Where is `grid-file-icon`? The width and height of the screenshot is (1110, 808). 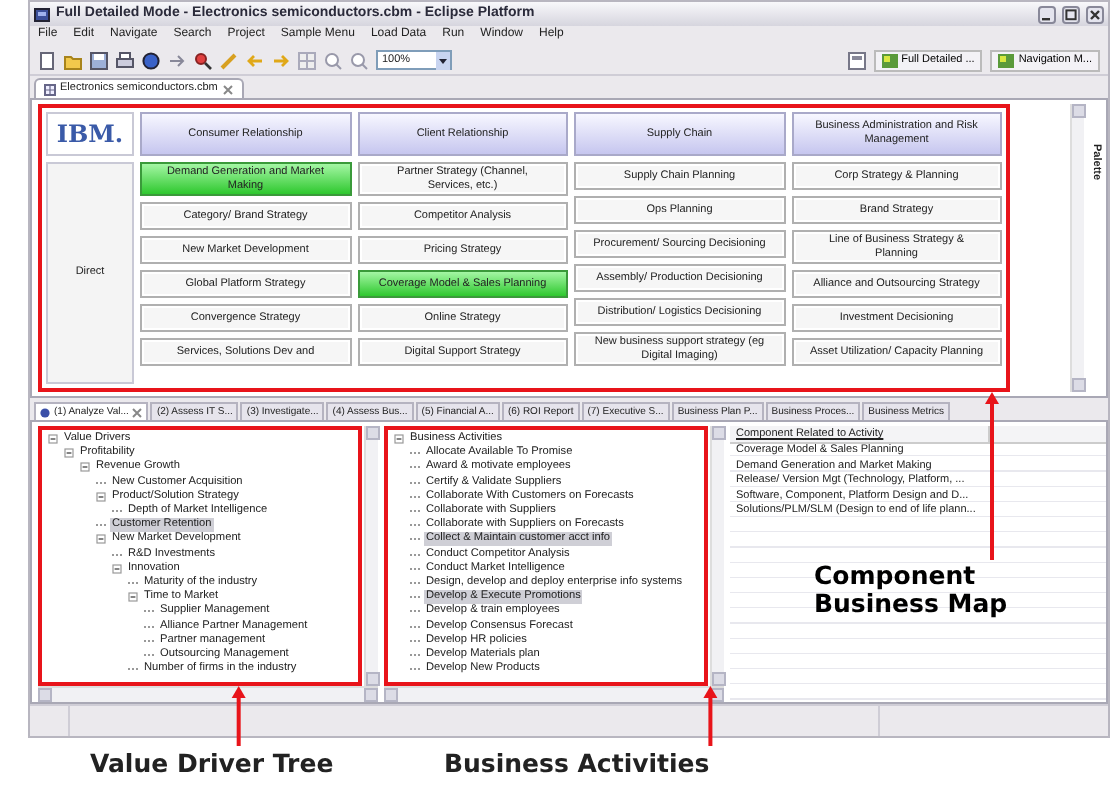 grid-file-icon is located at coordinates (50, 89).